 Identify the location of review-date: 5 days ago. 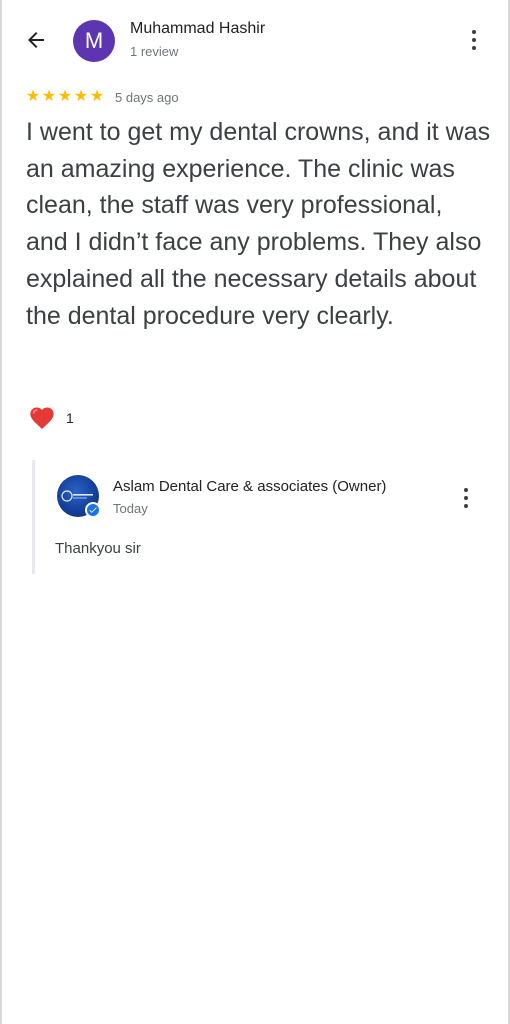
(147, 97).